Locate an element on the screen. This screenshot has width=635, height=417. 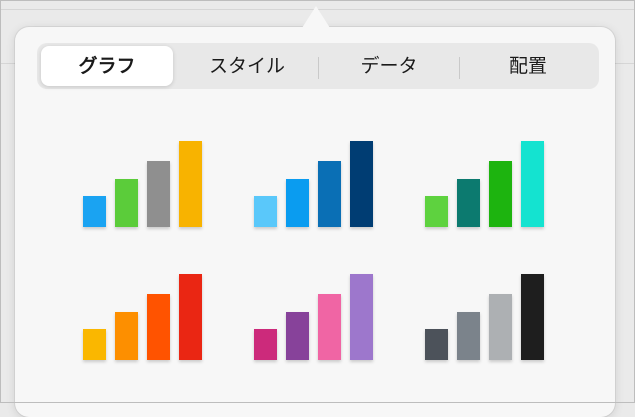
tab-arrange: 配置 is located at coordinates (528, 66).